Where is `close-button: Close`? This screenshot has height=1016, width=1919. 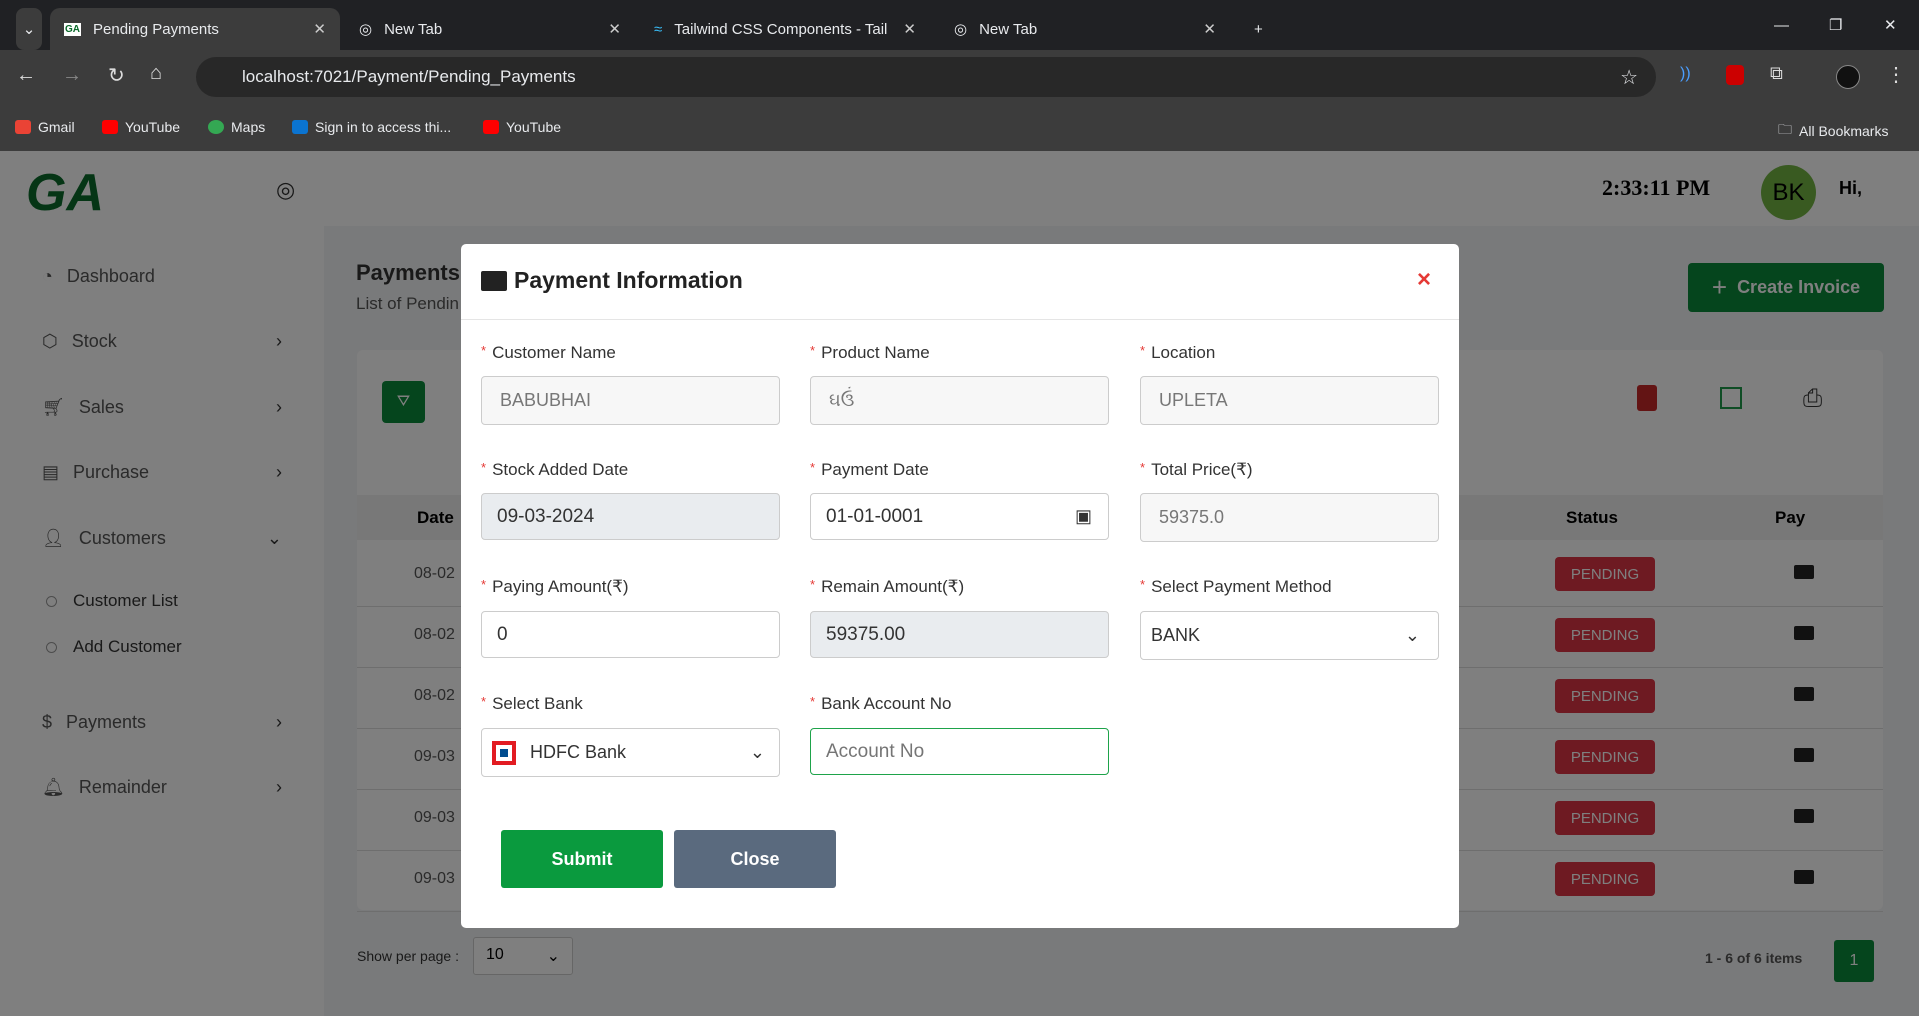
close-button: Close is located at coordinates (755, 859).